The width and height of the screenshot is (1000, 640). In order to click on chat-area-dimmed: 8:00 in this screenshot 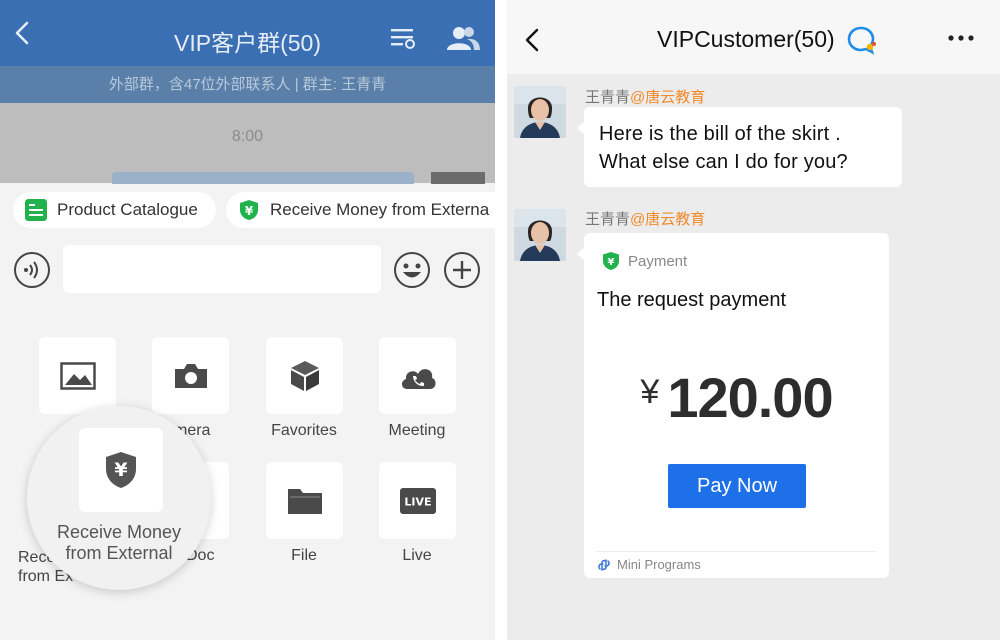, I will do `click(247, 143)`.